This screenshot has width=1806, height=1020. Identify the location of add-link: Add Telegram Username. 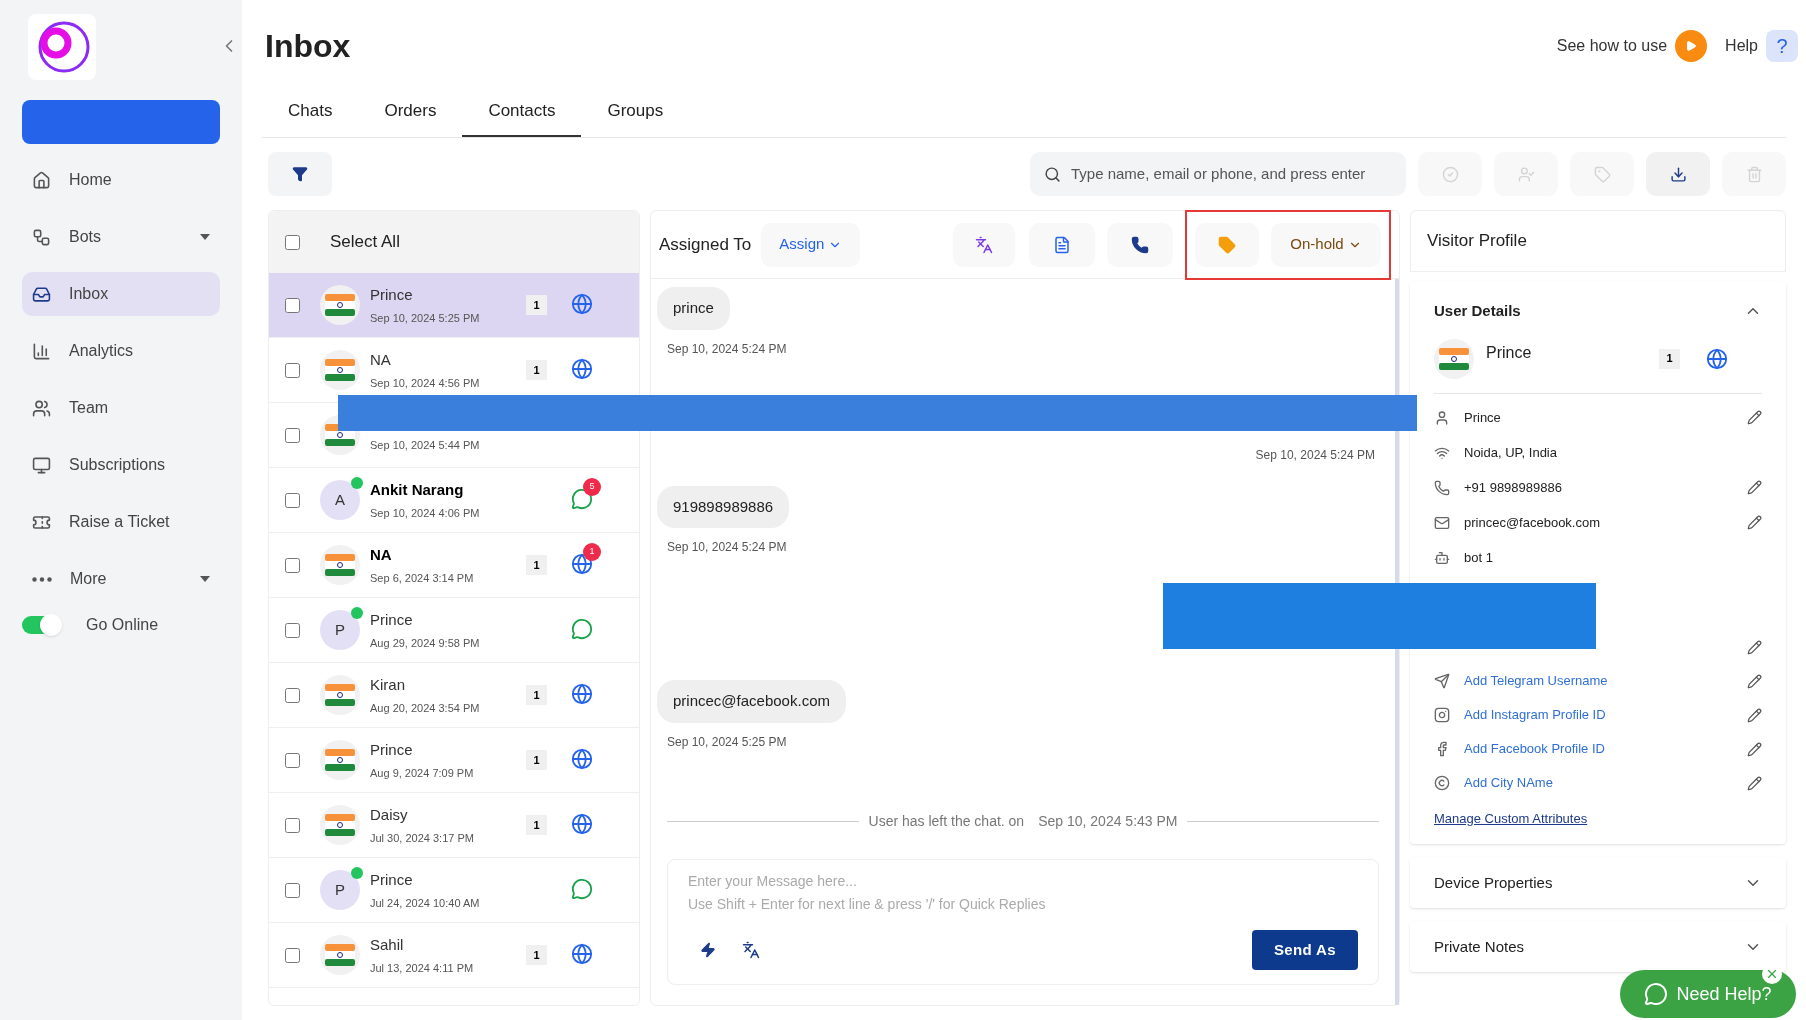
(1598, 681).